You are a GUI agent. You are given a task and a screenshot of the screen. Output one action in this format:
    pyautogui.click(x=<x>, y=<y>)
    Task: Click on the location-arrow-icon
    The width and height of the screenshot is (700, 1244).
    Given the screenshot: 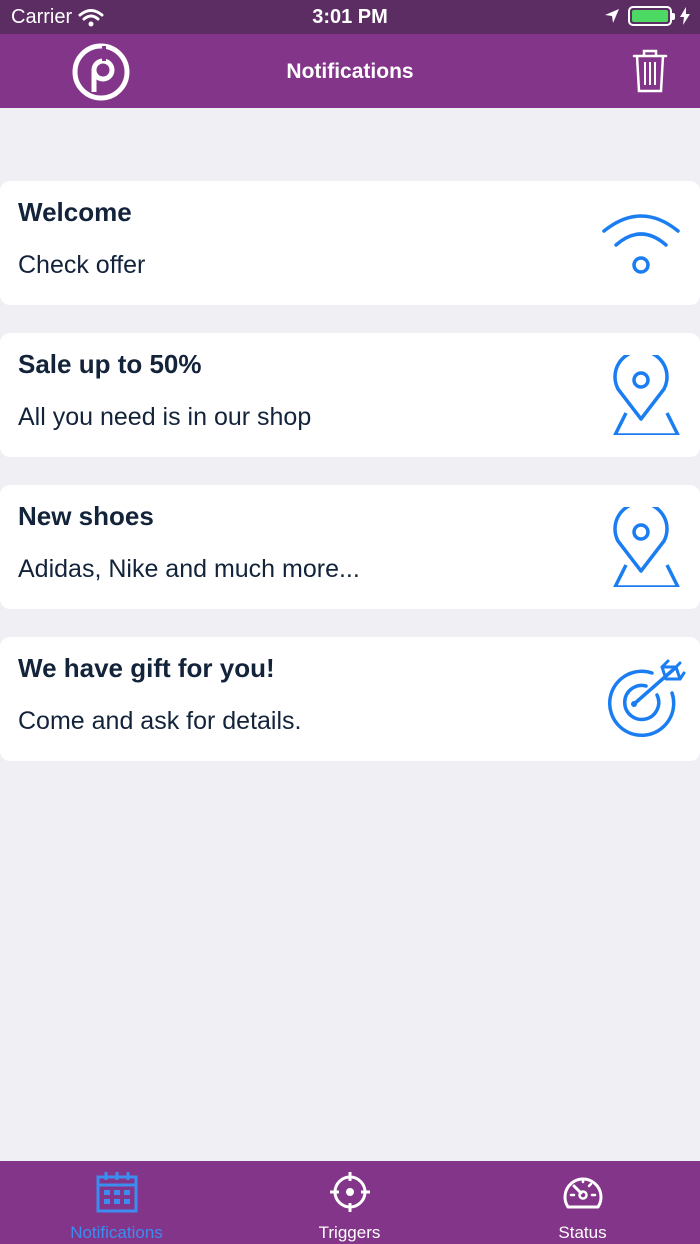 What is the action you would take?
    pyautogui.click(x=612, y=16)
    